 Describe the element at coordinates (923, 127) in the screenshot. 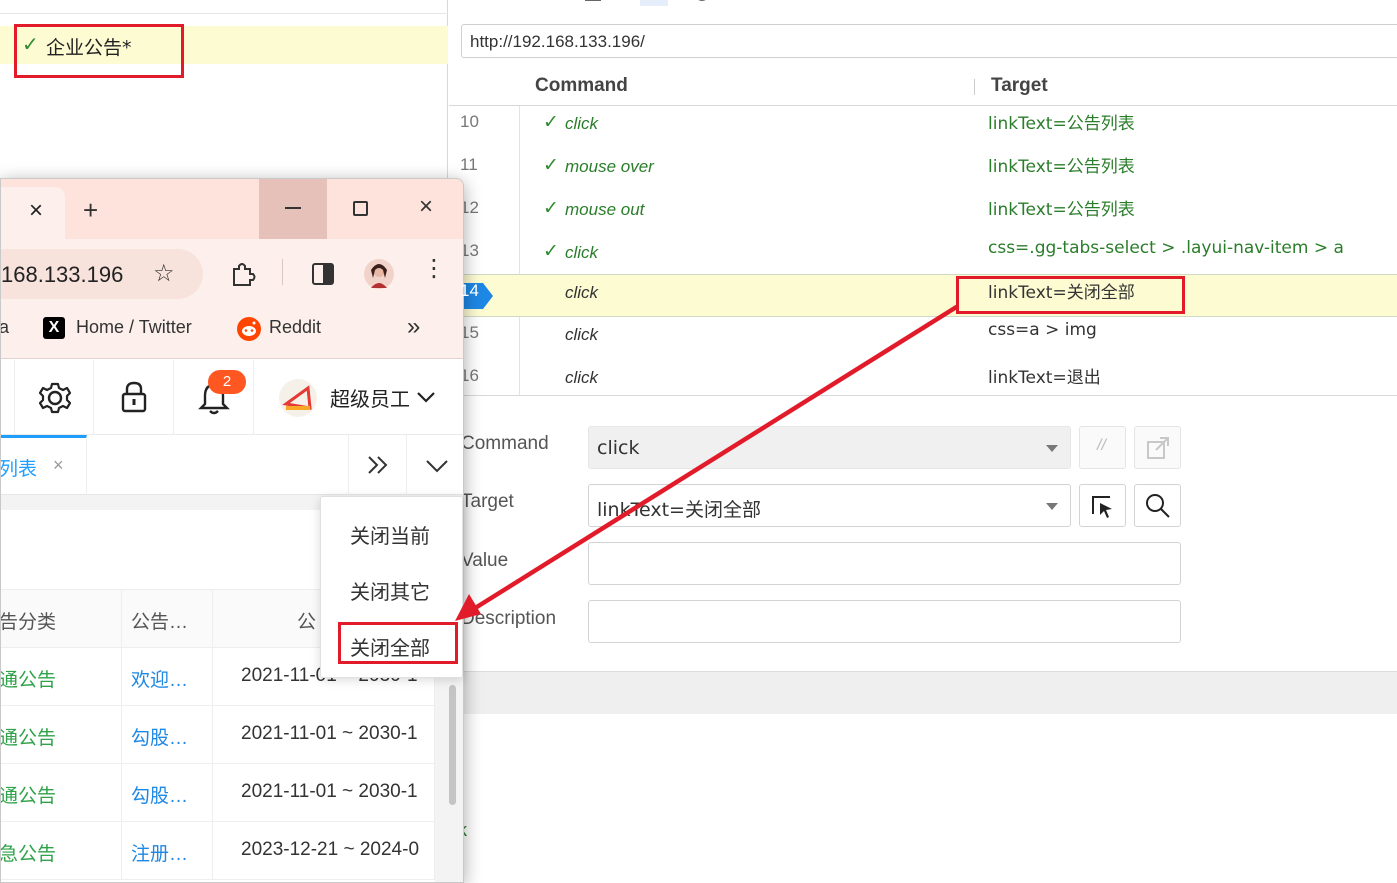

I see `command-row: 10 ✓ click linkText=公告列表` at that location.